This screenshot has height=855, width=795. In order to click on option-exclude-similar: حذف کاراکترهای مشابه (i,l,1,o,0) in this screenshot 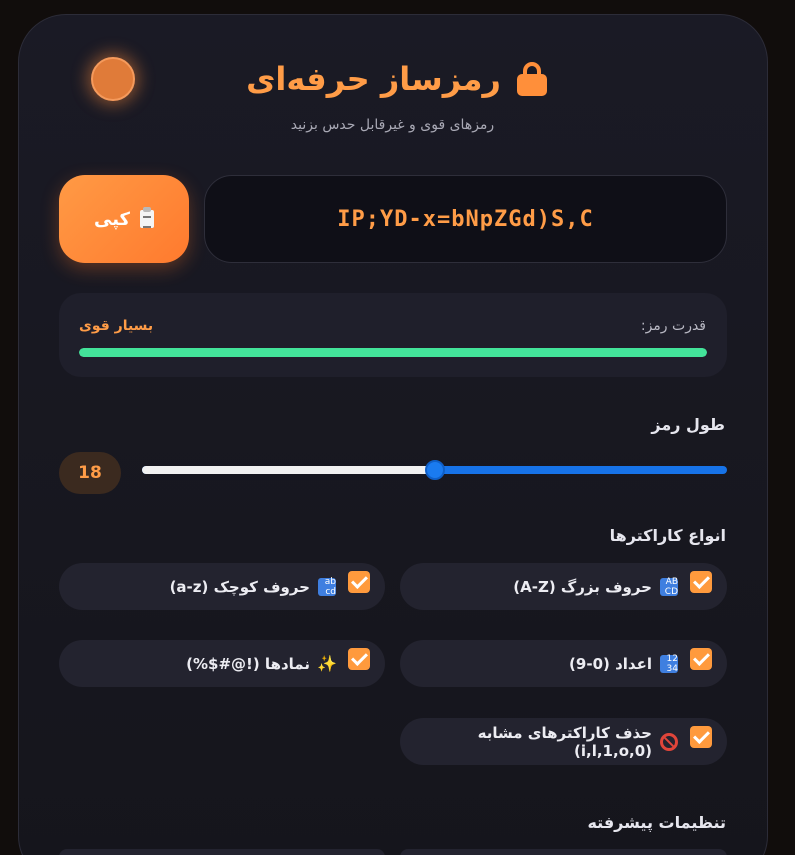, I will do `click(563, 741)`.